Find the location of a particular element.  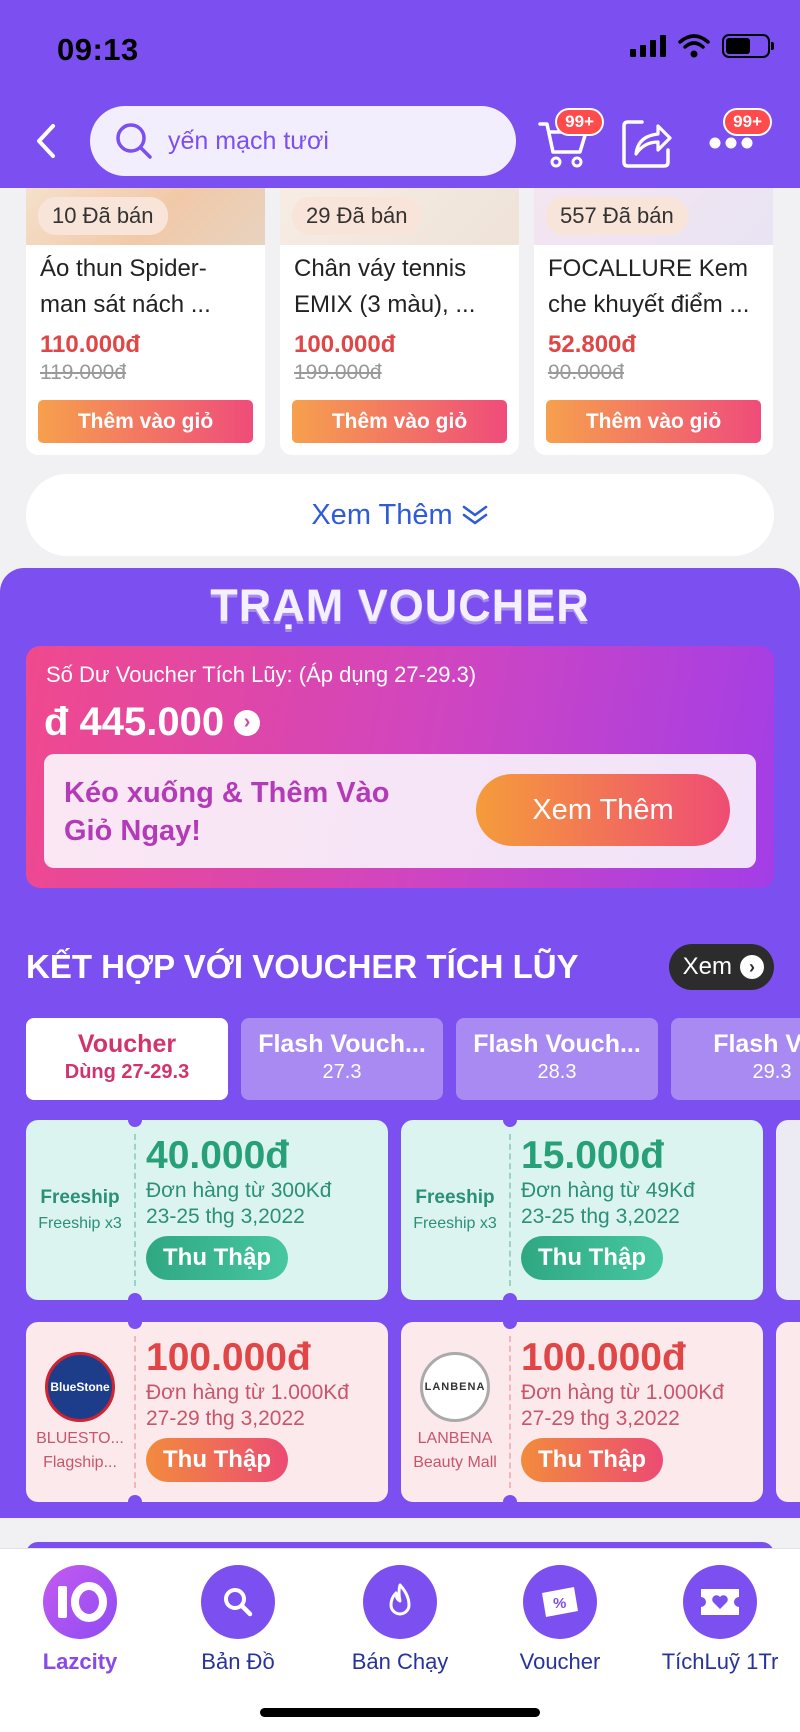

balance-amount: đ 445.000 is located at coordinates (134, 722).